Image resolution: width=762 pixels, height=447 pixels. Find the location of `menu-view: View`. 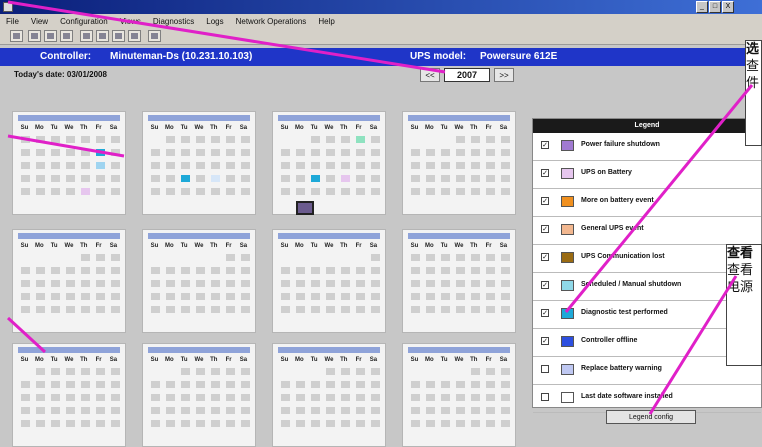

menu-view: View is located at coordinates (39, 21).